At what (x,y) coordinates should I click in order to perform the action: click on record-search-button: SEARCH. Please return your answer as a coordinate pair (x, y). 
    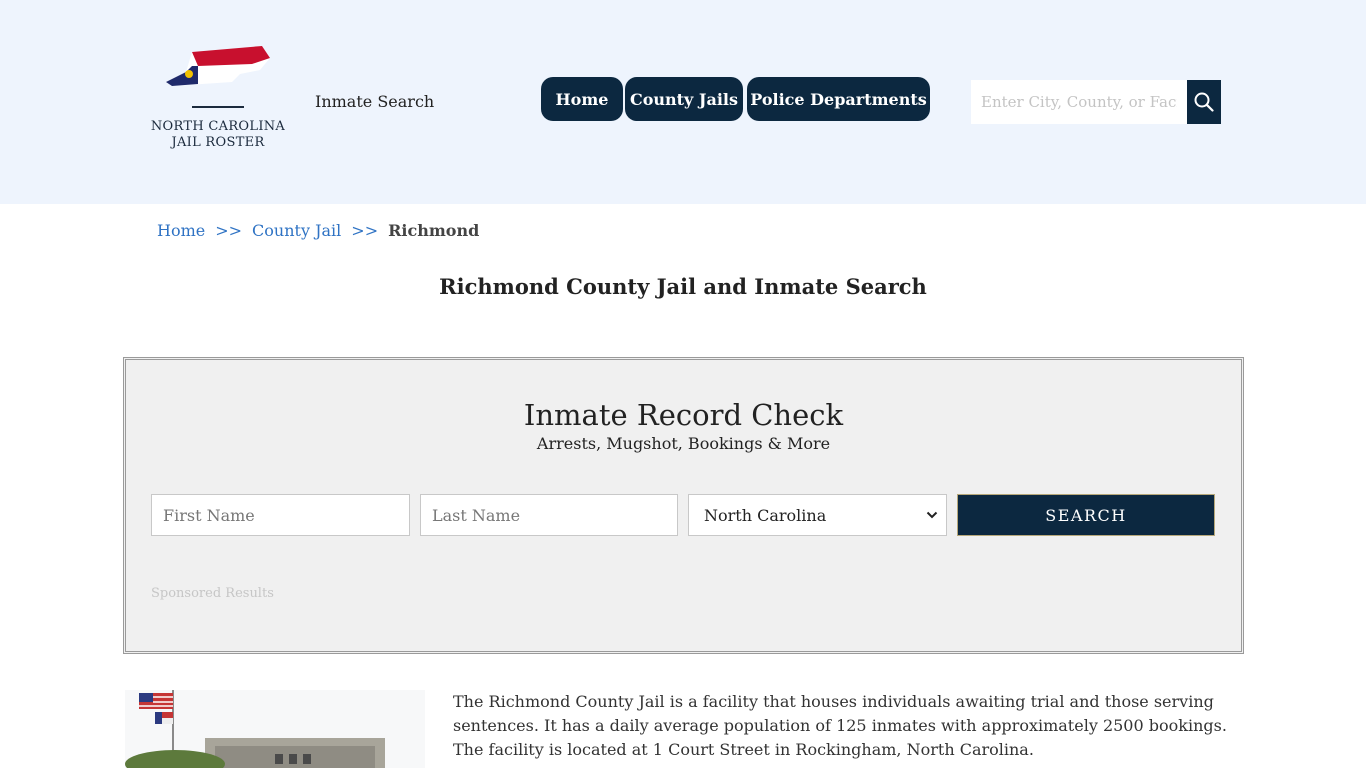
    Looking at the image, I should click on (1086, 515).